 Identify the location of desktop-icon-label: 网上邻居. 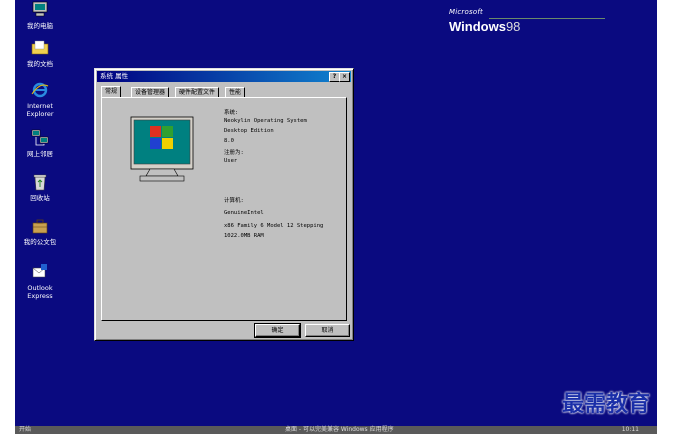
(40, 154).